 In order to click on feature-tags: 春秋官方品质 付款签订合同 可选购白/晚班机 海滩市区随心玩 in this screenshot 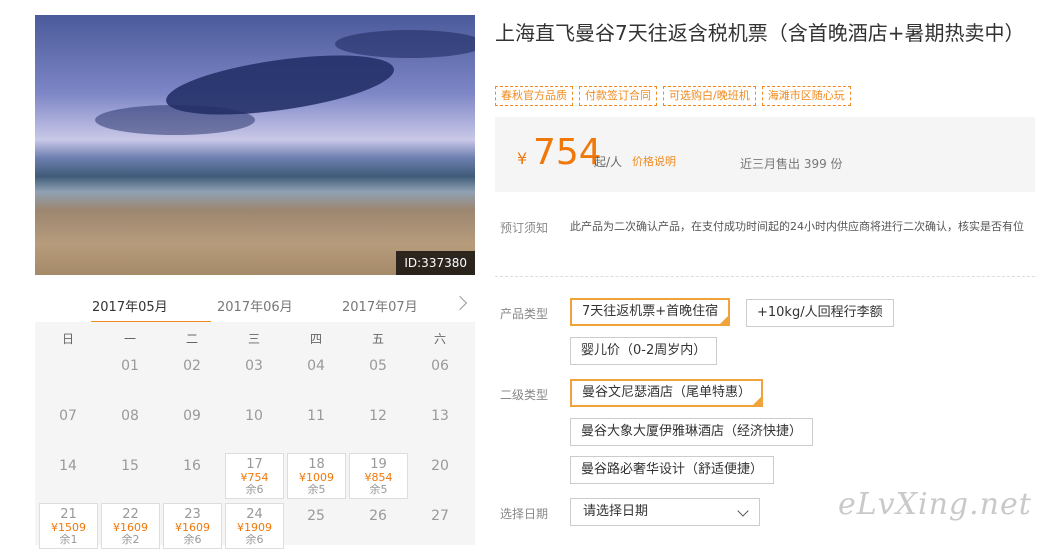, I will do `click(673, 96)`.